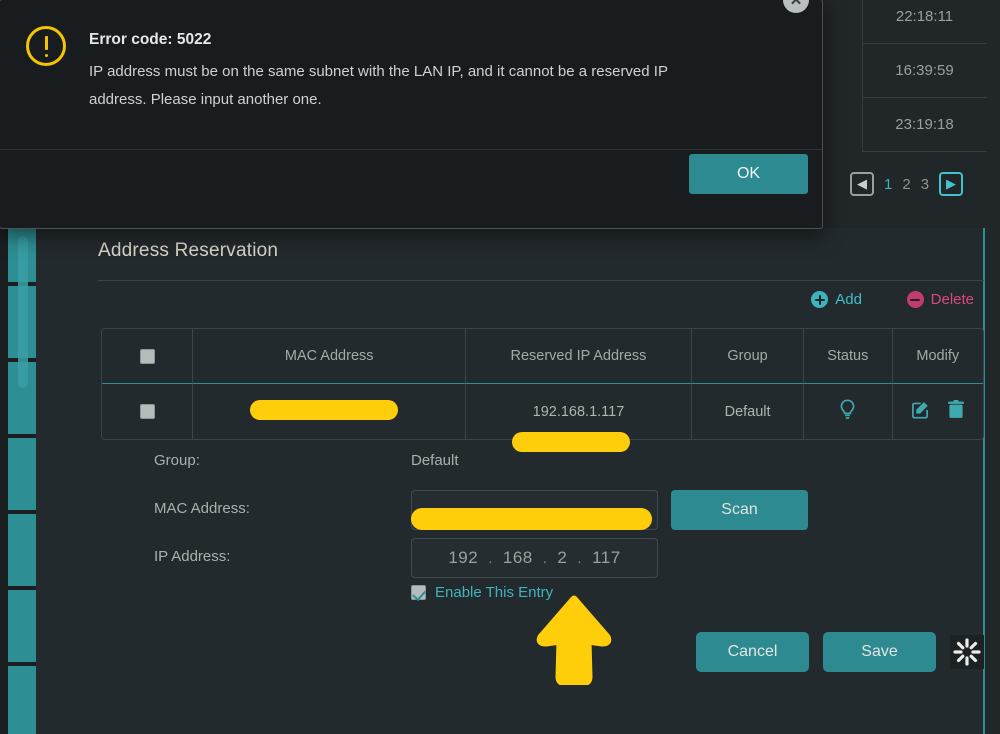 The image size is (1000, 734). I want to click on column-divider, so click(862, 76).